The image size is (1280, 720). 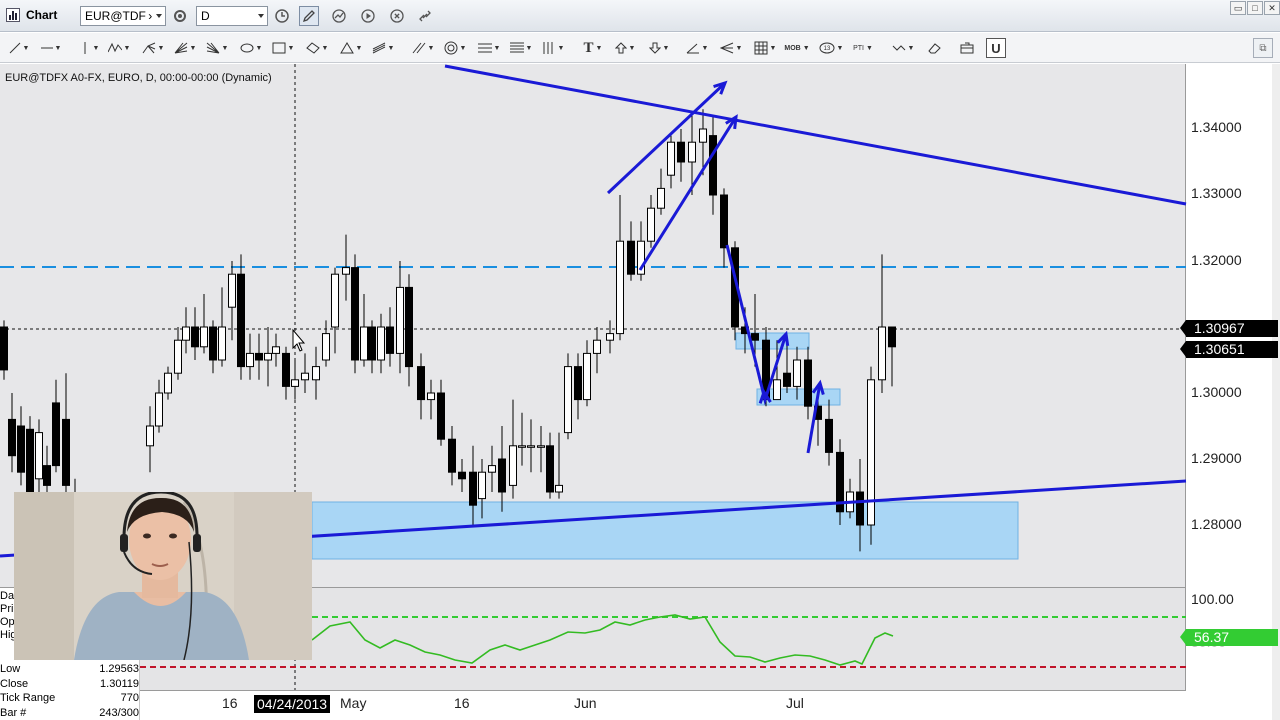 I want to click on pti-tool: PTI ▼, so click(x=863, y=48).